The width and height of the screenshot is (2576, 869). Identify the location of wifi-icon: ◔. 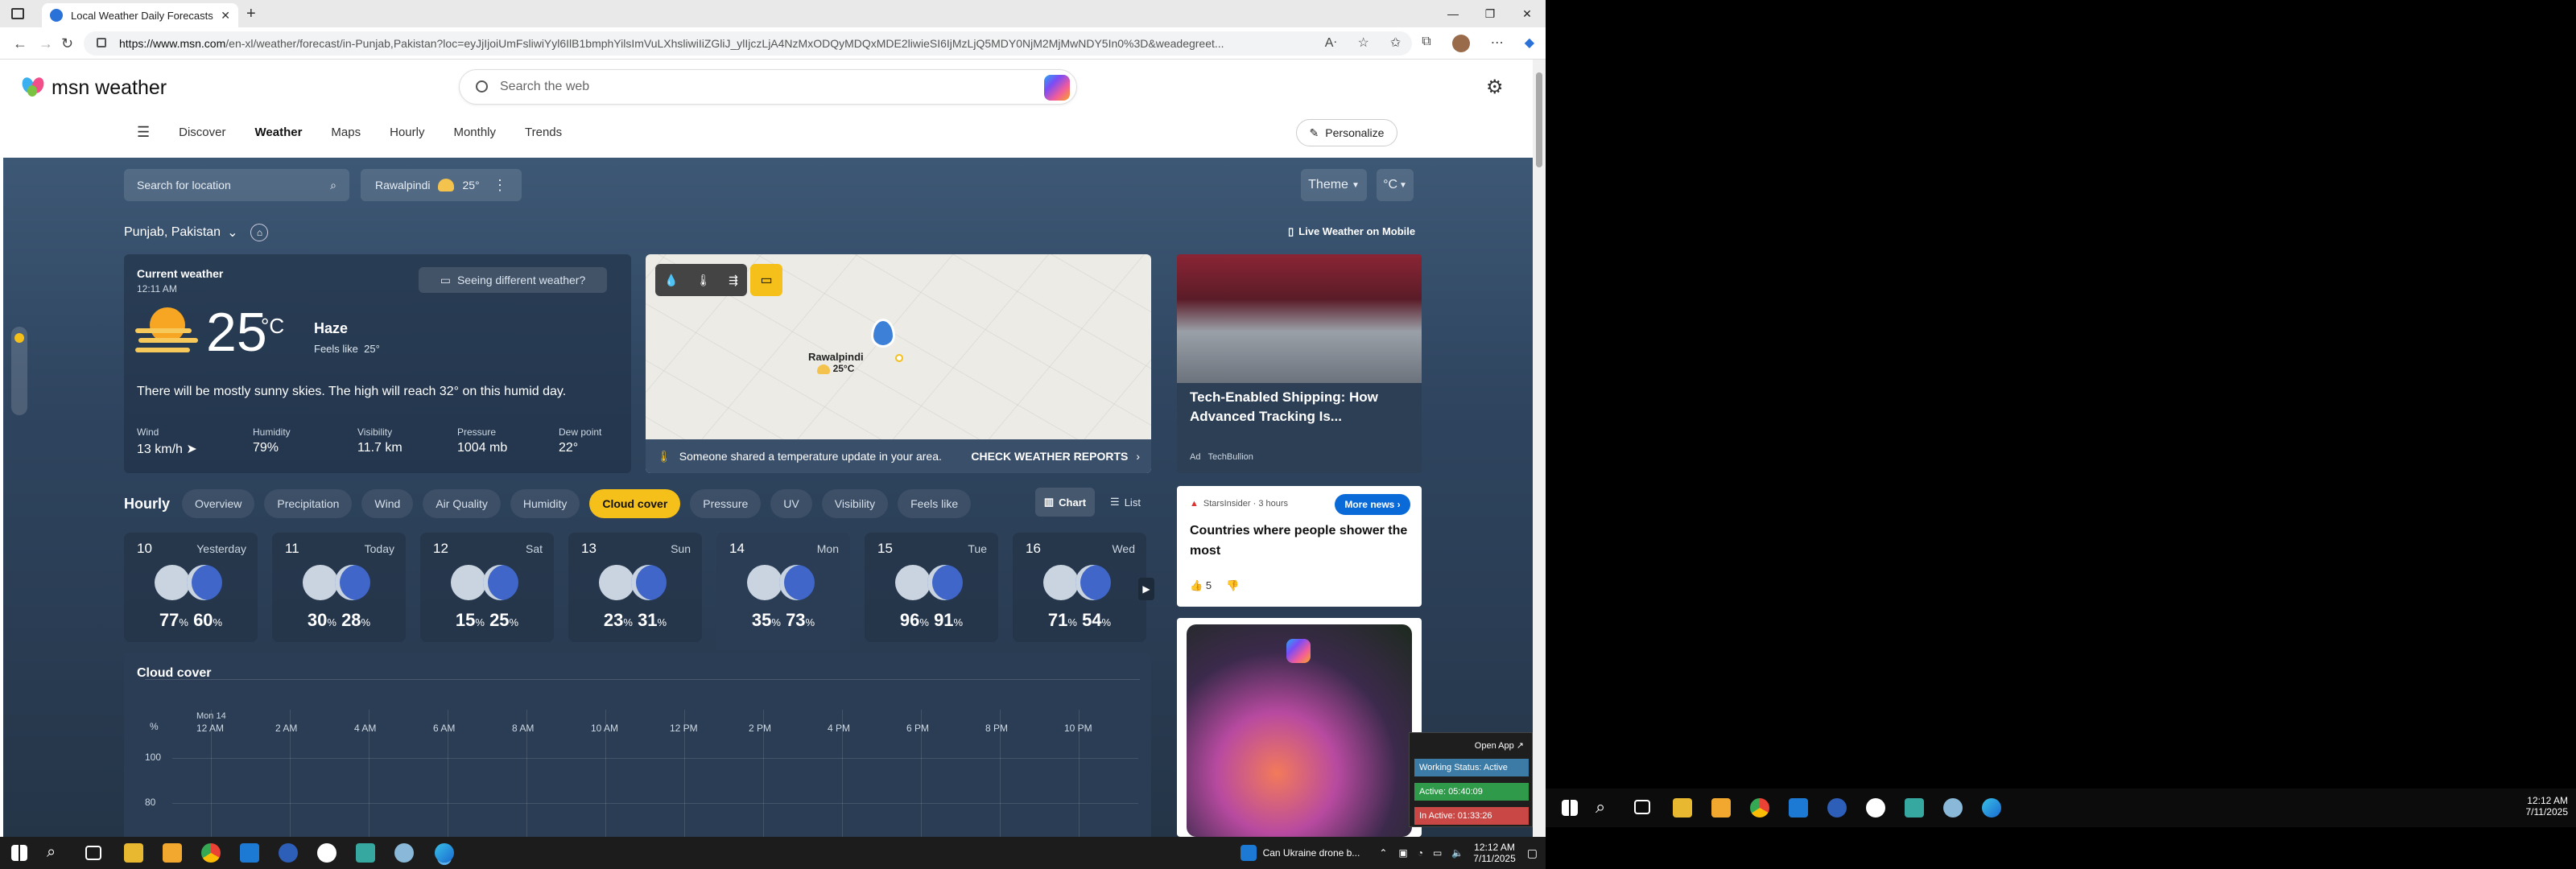
(1420, 853).